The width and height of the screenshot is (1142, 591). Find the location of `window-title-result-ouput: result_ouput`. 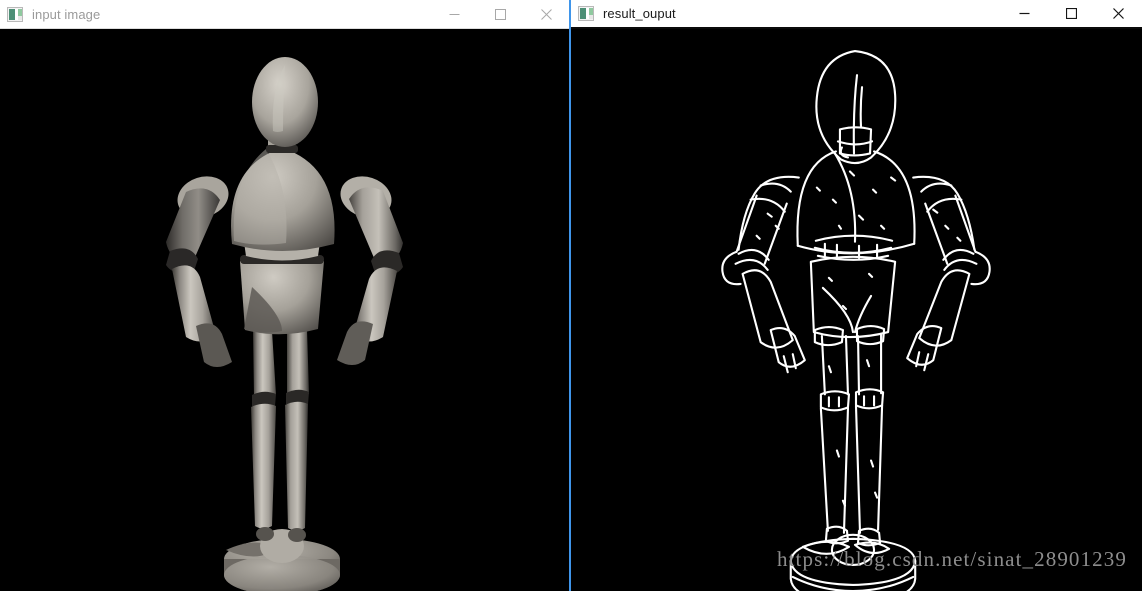

window-title-result-ouput: result_ouput is located at coordinates (639, 13).